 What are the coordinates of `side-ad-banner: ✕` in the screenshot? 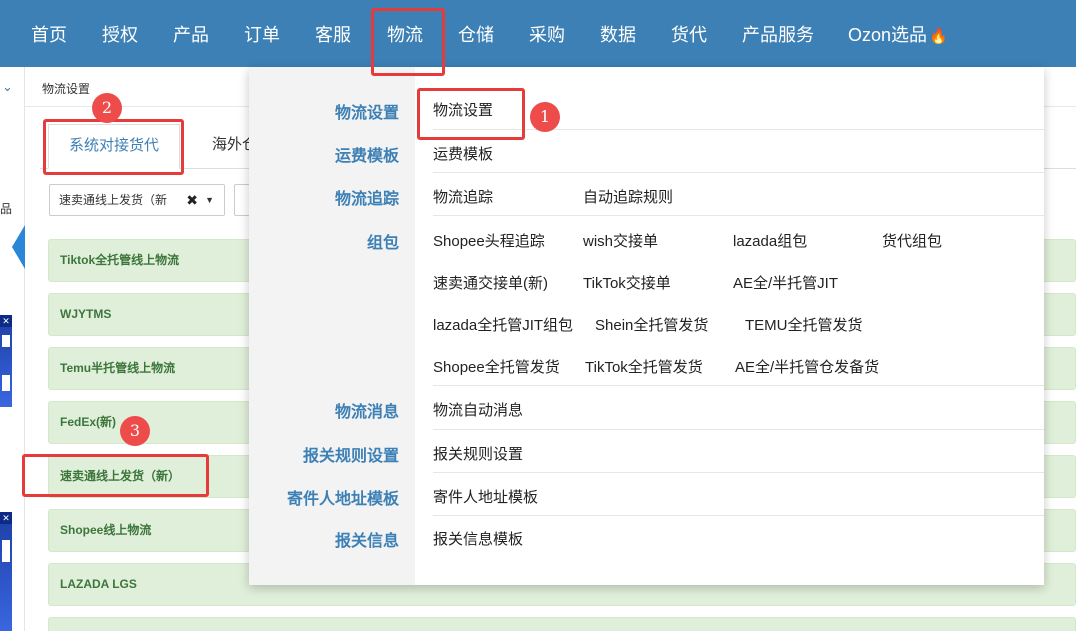 It's located at (6, 361).